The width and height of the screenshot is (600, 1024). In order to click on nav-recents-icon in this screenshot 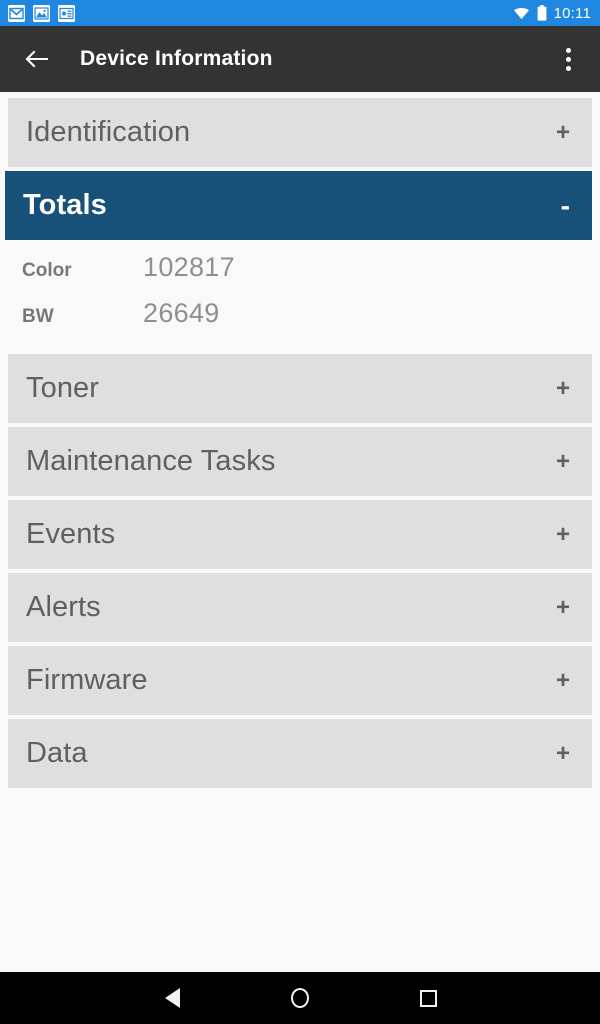, I will do `click(428, 998)`.